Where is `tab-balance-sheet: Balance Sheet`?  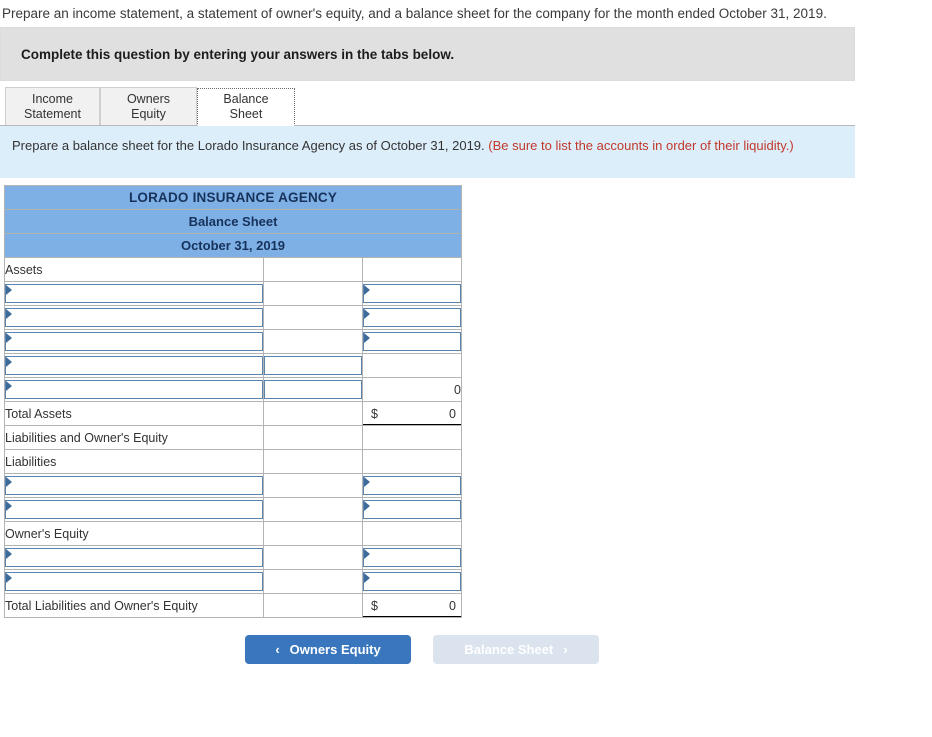
tab-balance-sheet: Balance Sheet is located at coordinates (246, 107).